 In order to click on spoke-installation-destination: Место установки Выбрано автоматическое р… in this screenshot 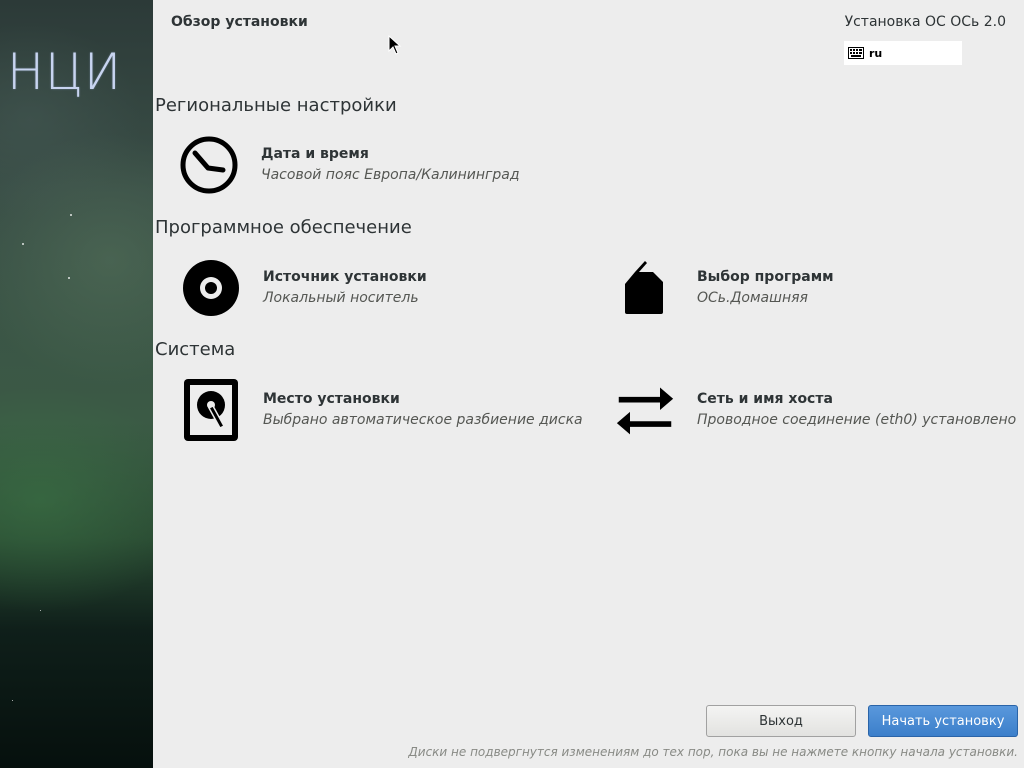, I will do `click(382, 410)`.